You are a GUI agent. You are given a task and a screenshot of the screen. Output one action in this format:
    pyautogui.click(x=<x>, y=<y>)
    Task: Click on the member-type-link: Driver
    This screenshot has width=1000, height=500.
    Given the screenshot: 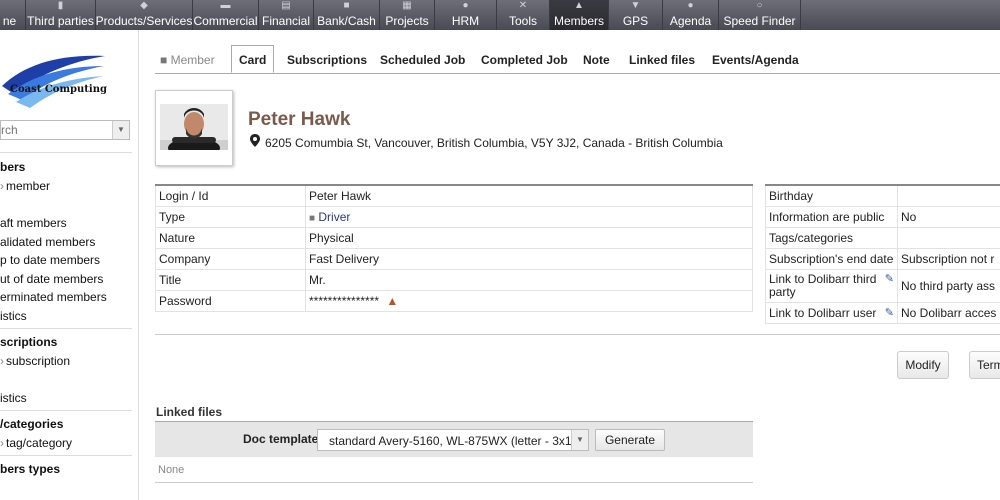 What is the action you would take?
    pyautogui.click(x=334, y=217)
    